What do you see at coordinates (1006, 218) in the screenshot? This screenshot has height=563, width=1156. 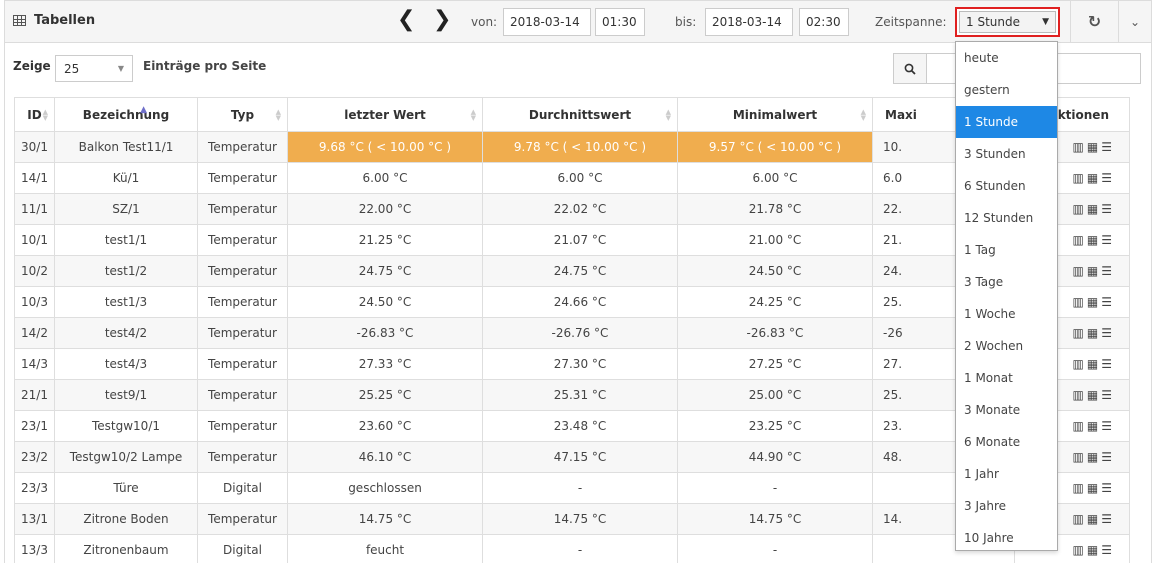 I see `dropdown-option: 12 Stunden` at bounding box center [1006, 218].